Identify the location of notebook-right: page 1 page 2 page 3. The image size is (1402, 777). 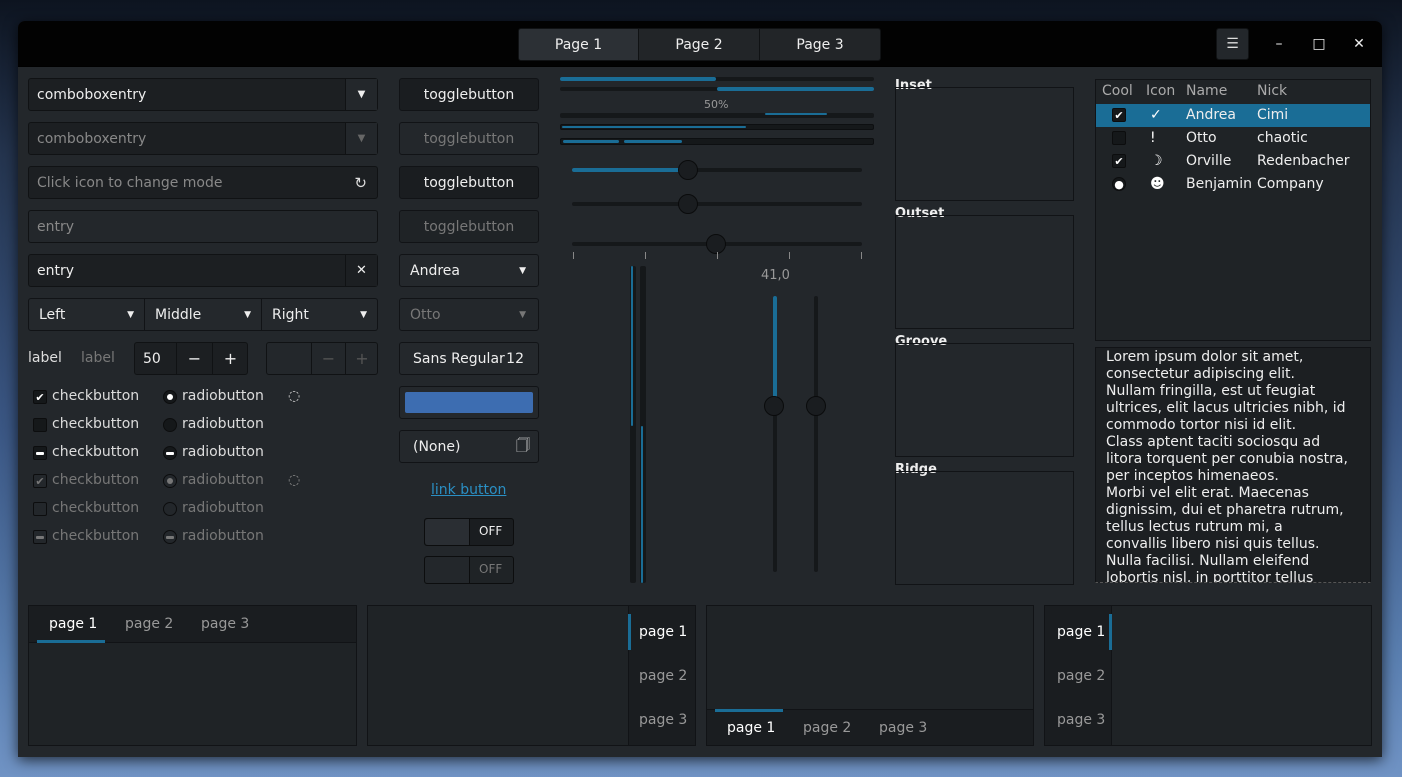
(531, 675).